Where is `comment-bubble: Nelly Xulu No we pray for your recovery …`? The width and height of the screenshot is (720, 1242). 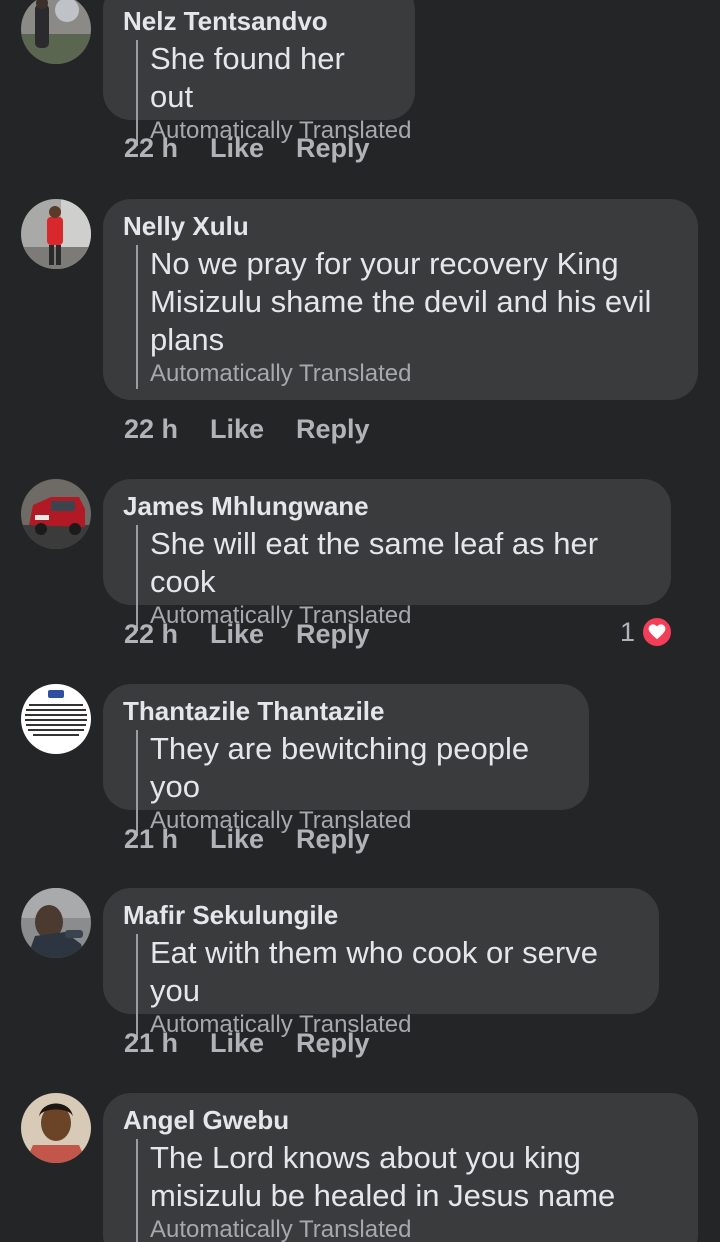
comment-bubble: Nelly Xulu No we pray for your recovery … is located at coordinates (400, 299).